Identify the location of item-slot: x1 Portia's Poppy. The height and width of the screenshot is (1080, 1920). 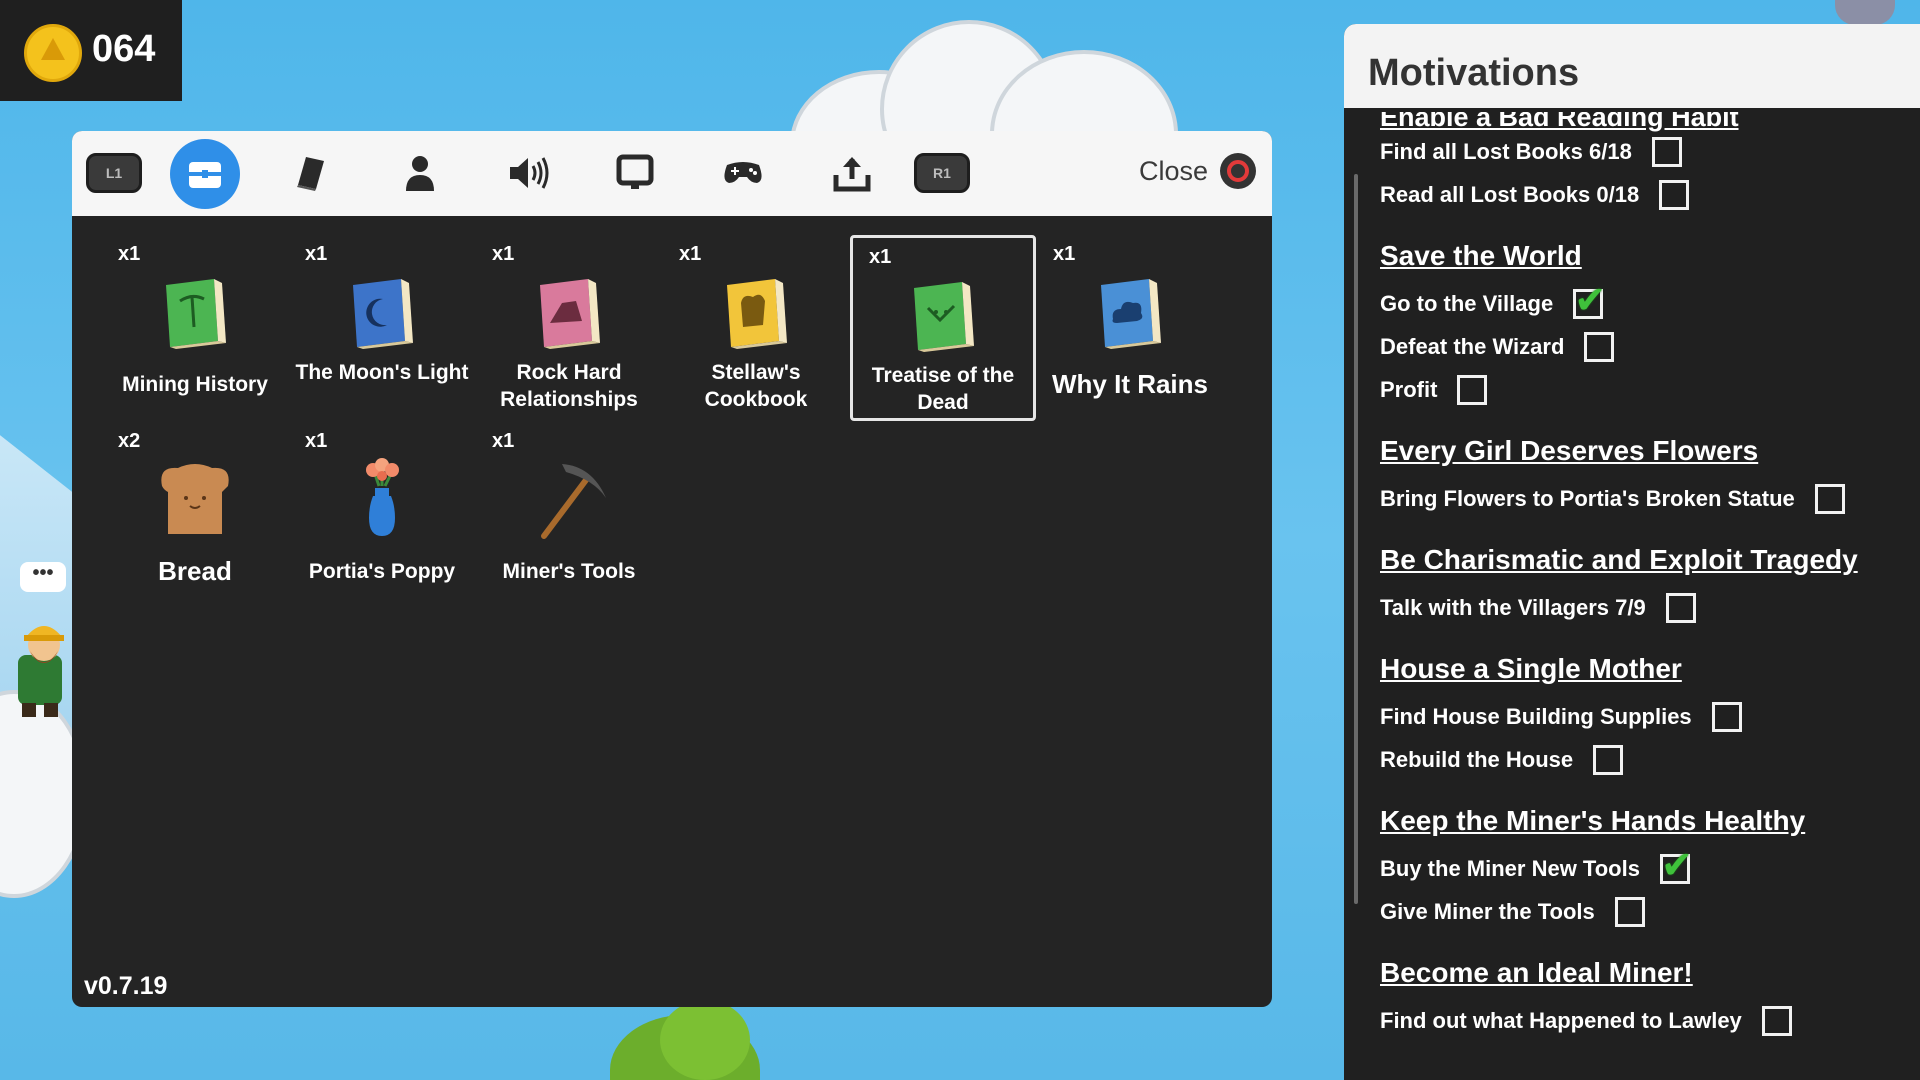
(382, 515).